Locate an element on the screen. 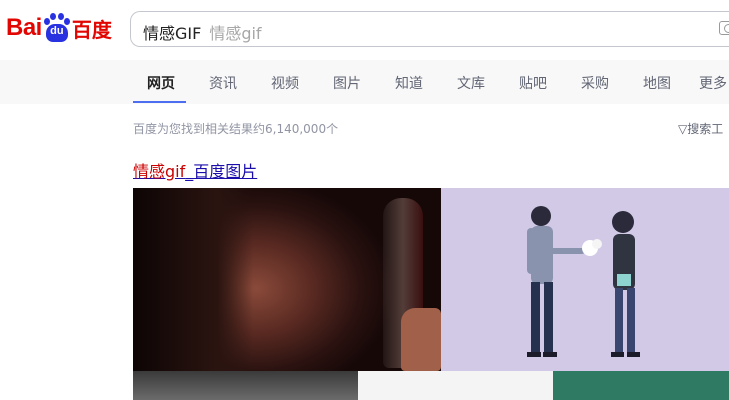 This screenshot has width=729, height=400. tab-purchase: 采购 is located at coordinates (595, 83).